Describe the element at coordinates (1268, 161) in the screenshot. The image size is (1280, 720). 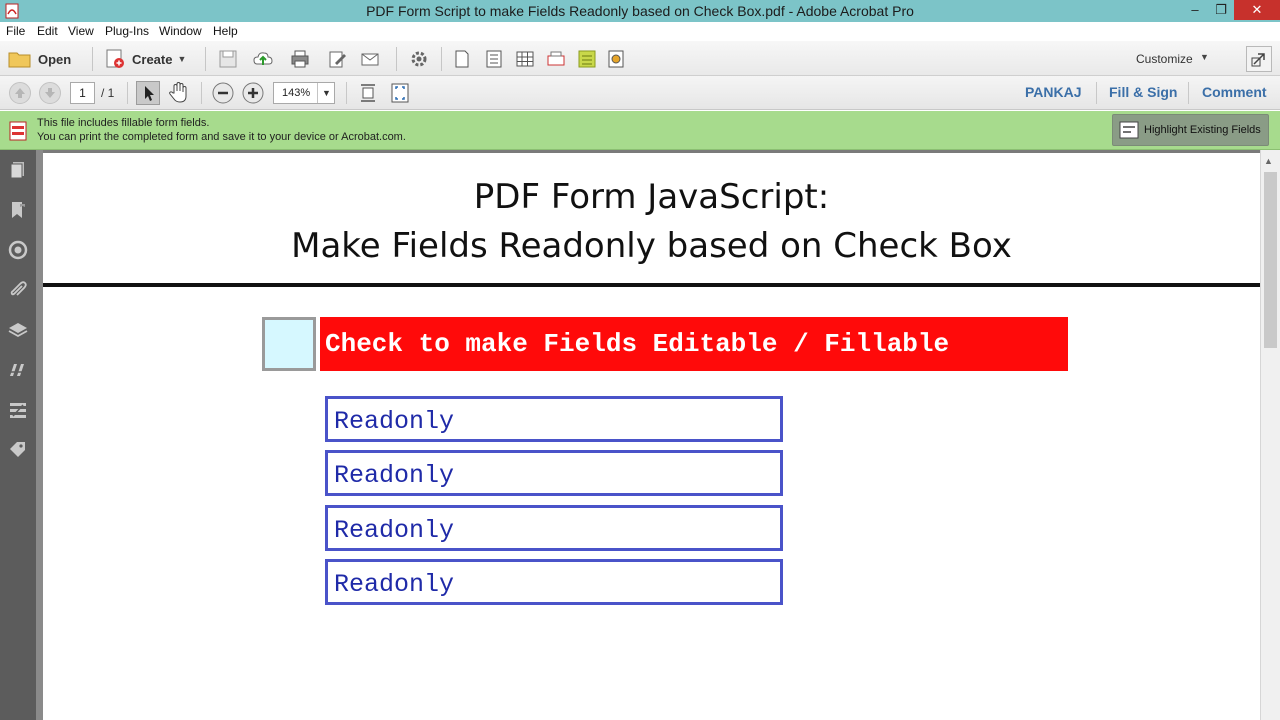
I see `scroll-up-icon: ▲` at that location.